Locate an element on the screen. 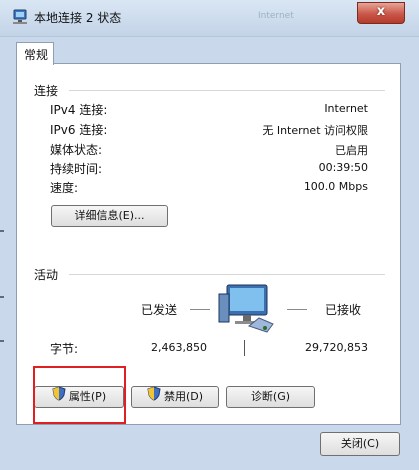 This screenshot has width=419, height=470. media-state-label: 媒体状态: is located at coordinates (76, 150).